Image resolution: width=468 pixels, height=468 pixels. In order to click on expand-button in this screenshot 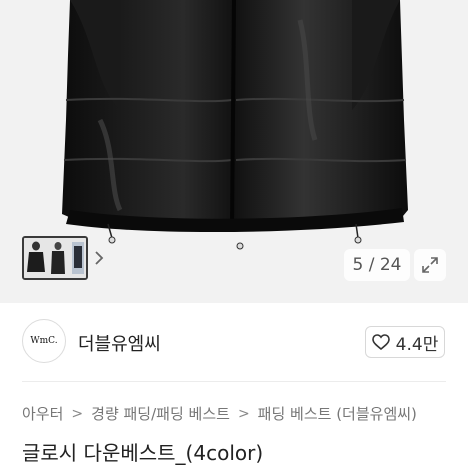, I will do `click(430, 265)`.